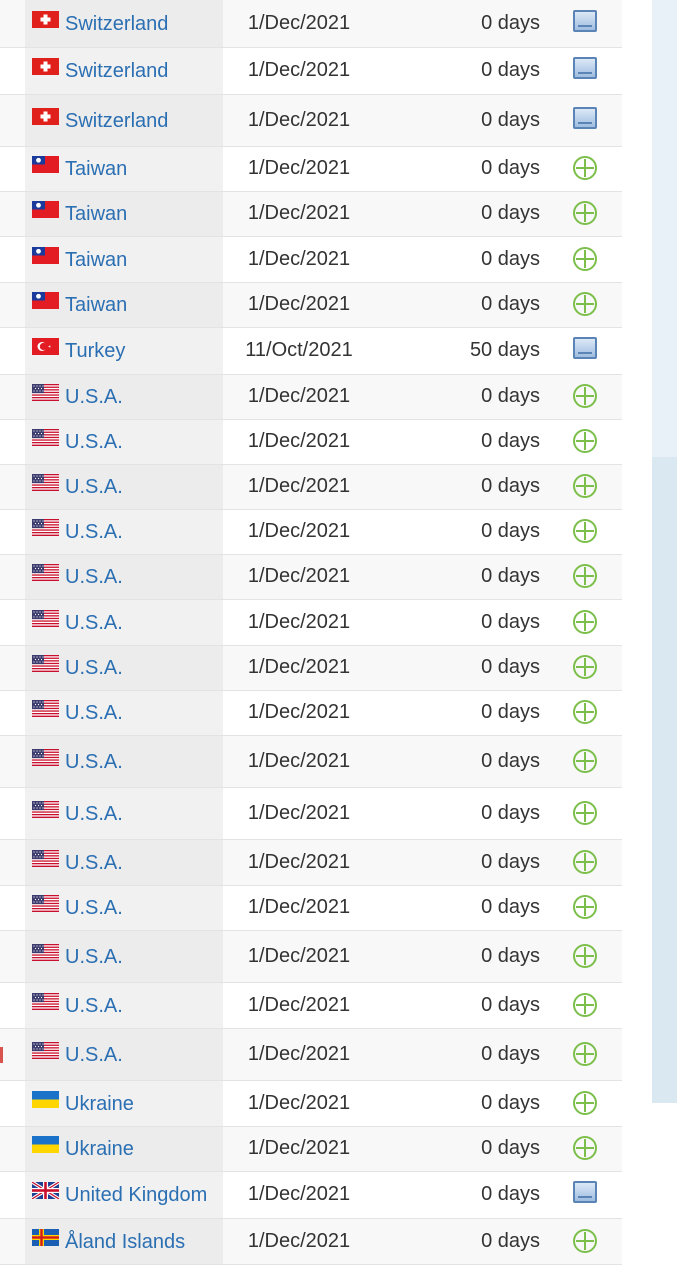 The height and width of the screenshot is (1272, 677). I want to click on flag-ch-icon, so click(45, 19).